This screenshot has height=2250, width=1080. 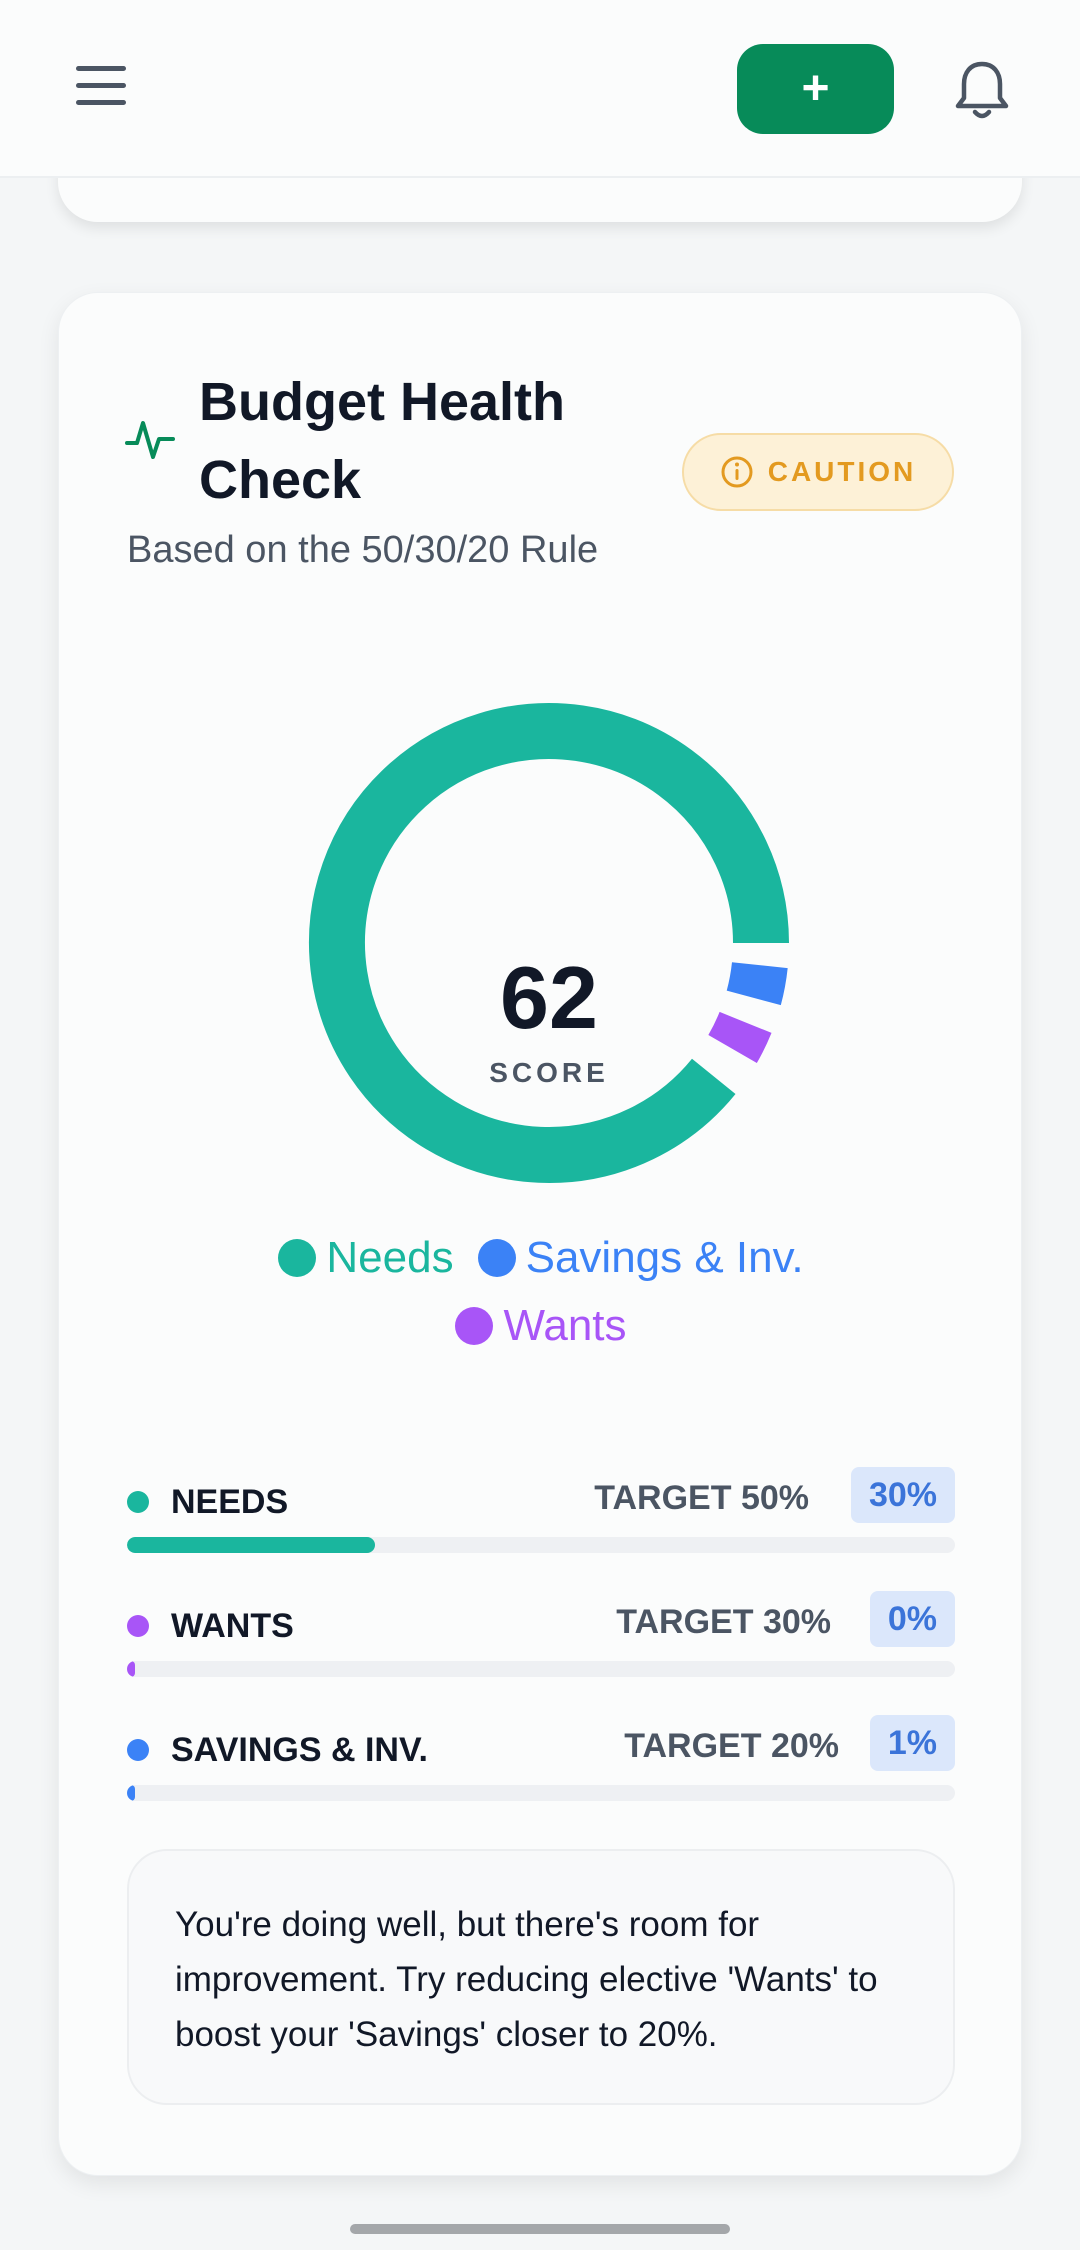 What do you see at coordinates (232, 1626) in the screenshot?
I see `category-name: WANTS` at bounding box center [232, 1626].